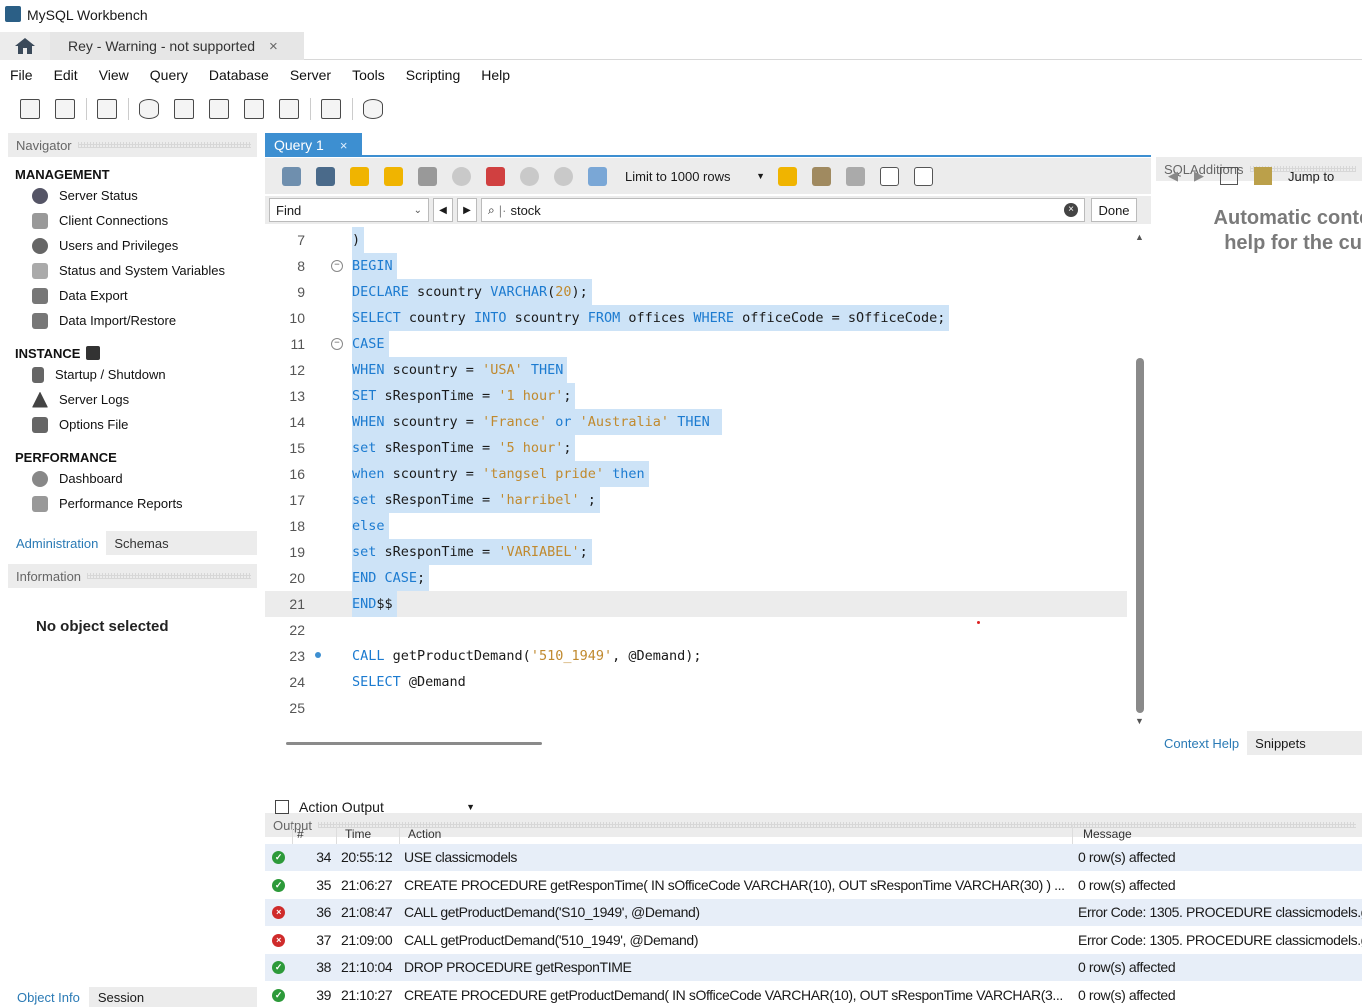  I want to click on find-bar: Find ⌄ ◀ ▶ ⌕ |· stock × Done, so click(708, 210).